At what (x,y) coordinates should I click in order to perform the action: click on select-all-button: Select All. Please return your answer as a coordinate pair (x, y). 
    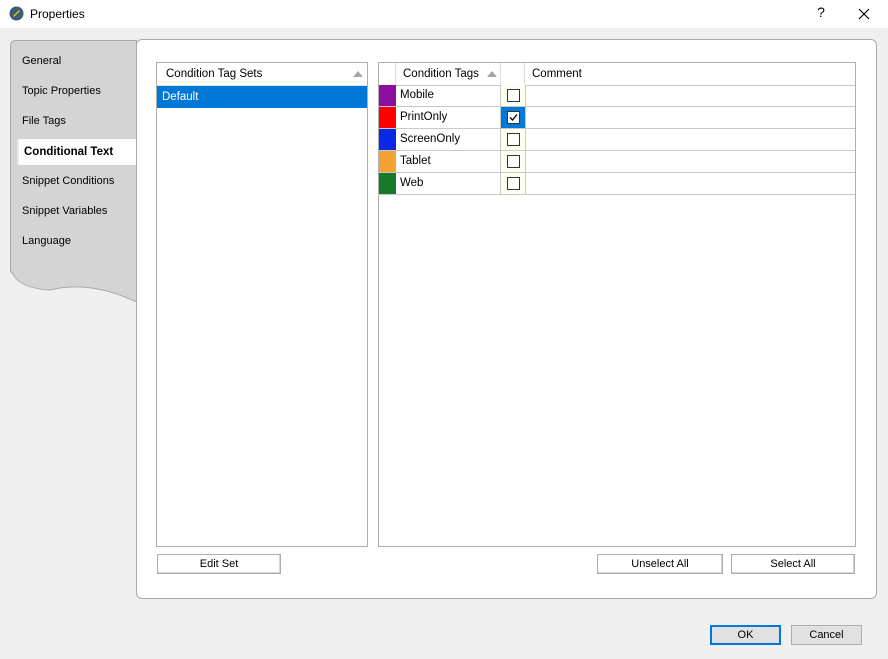
    Looking at the image, I should click on (793, 564).